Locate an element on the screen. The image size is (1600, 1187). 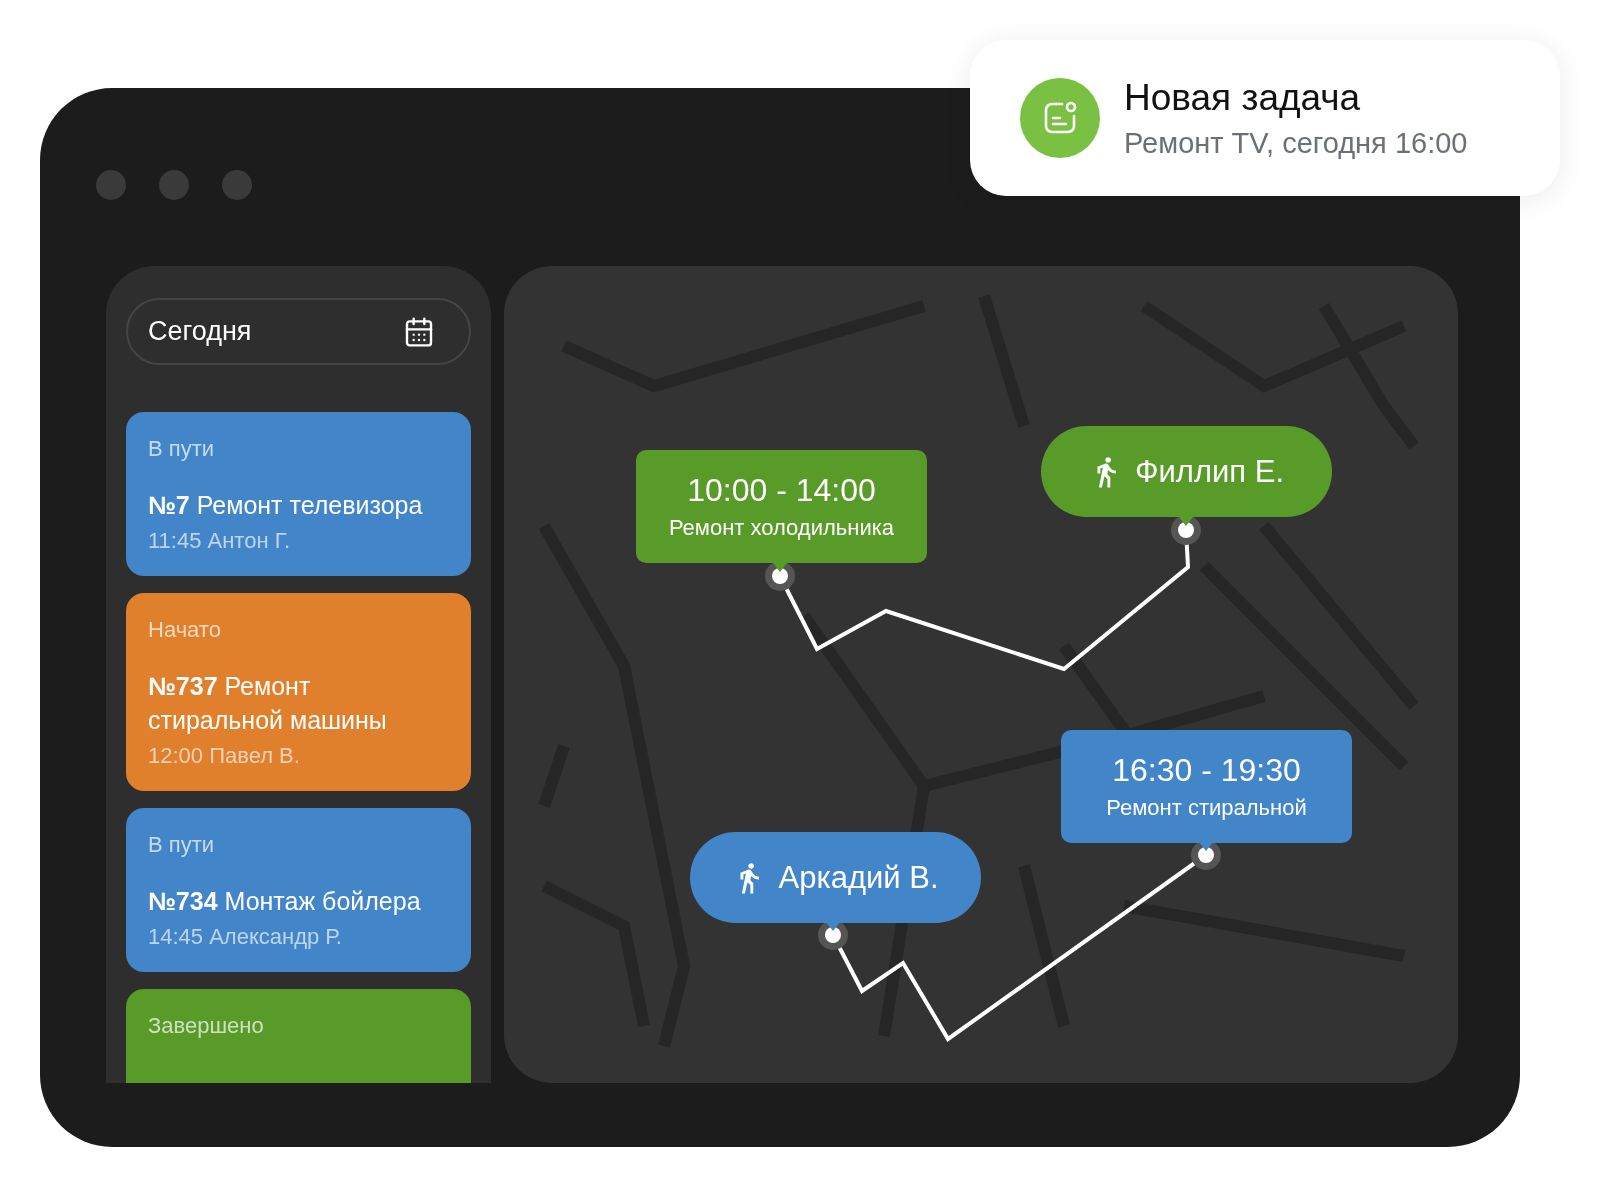
task-card: Начато №737 Ремонт стиральной машины 12:00 Павел В. is located at coordinates (298, 692).